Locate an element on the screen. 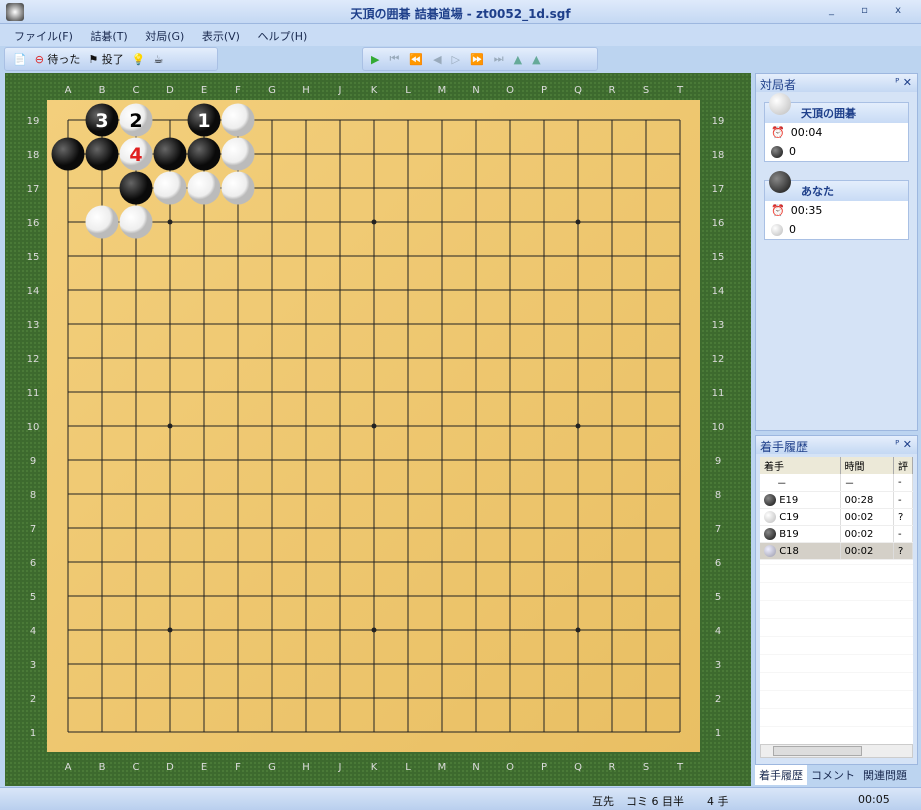 The height and width of the screenshot is (810, 921). window-controls: _ ▫ x is located at coordinates (871, 10).